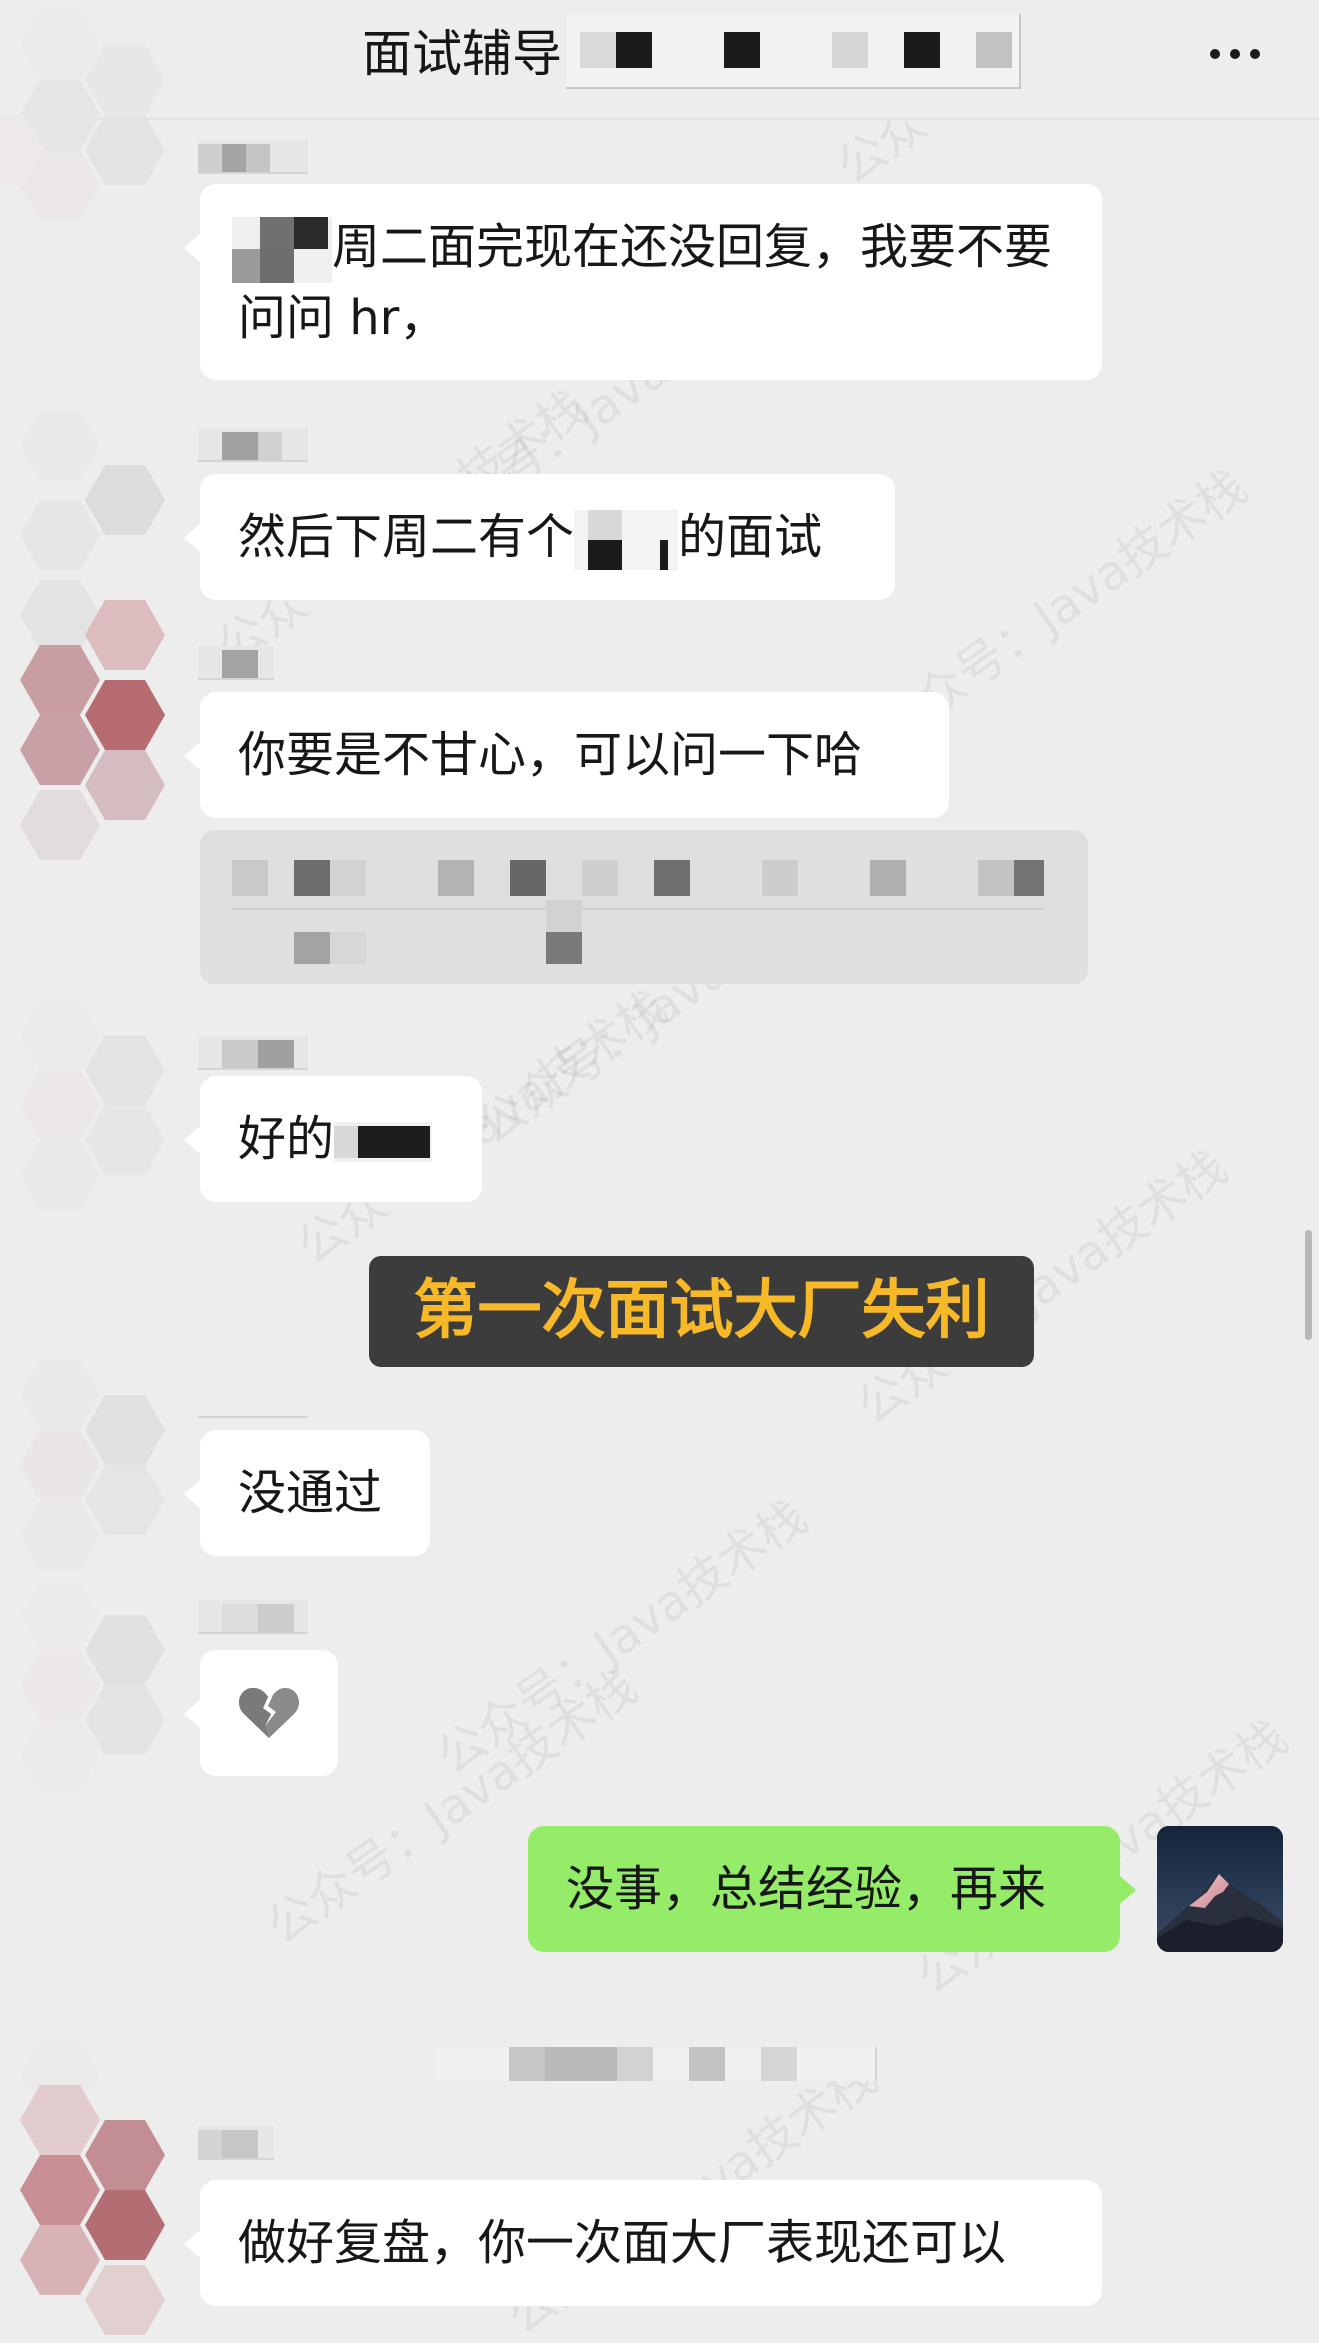 The image size is (1319, 2343). What do you see at coordinates (750, 537) in the screenshot?
I see `message-text: 的面试` at bounding box center [750, 537].